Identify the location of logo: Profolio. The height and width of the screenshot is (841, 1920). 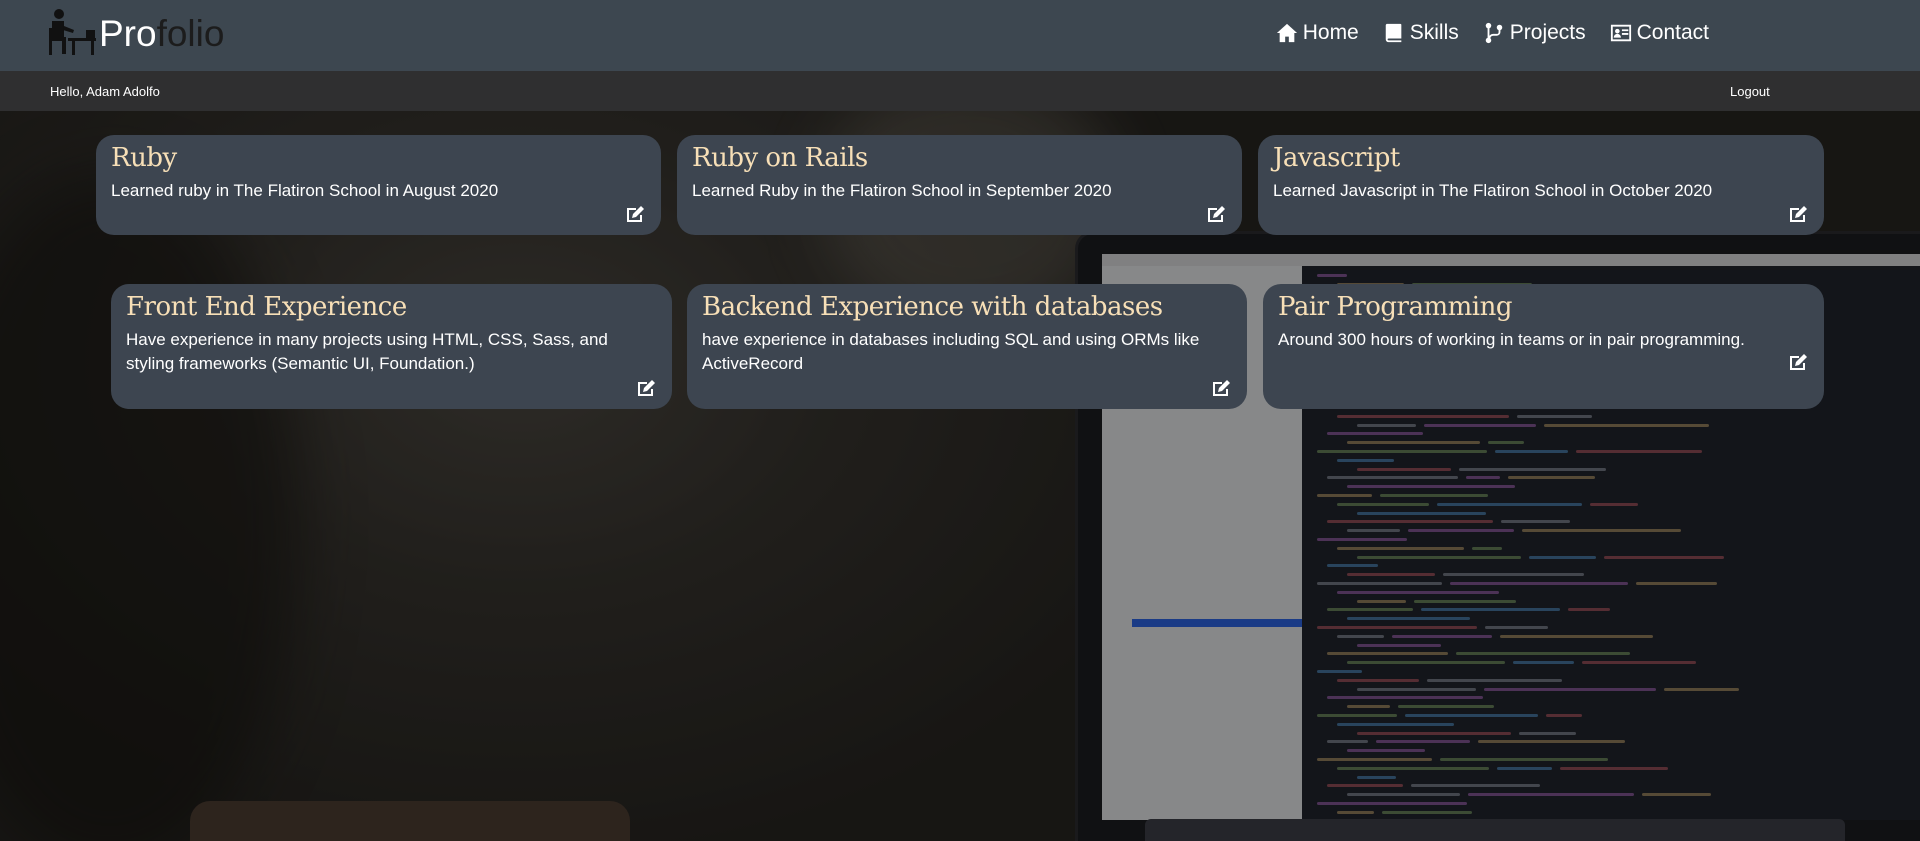
(135, 33).